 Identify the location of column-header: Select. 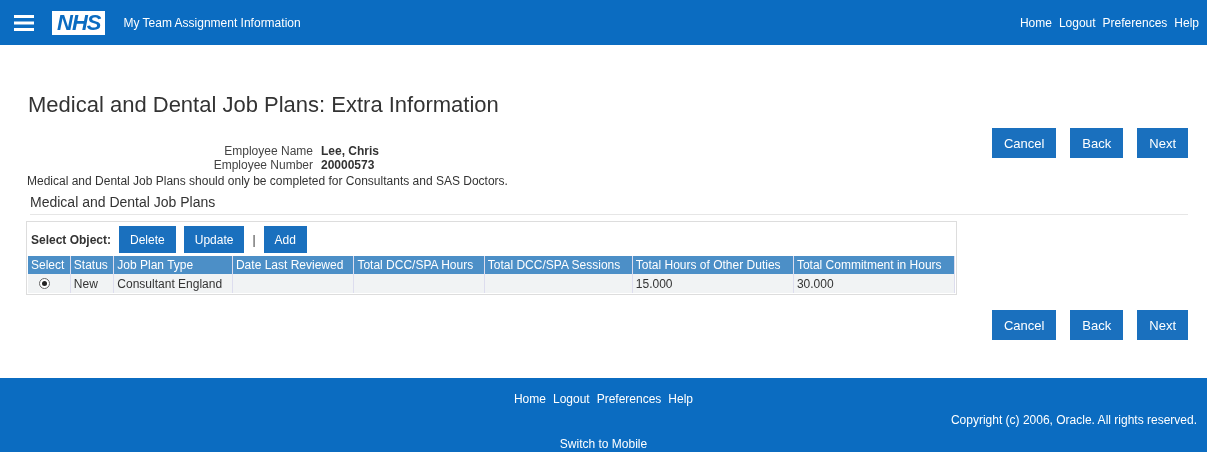
(49, 265).